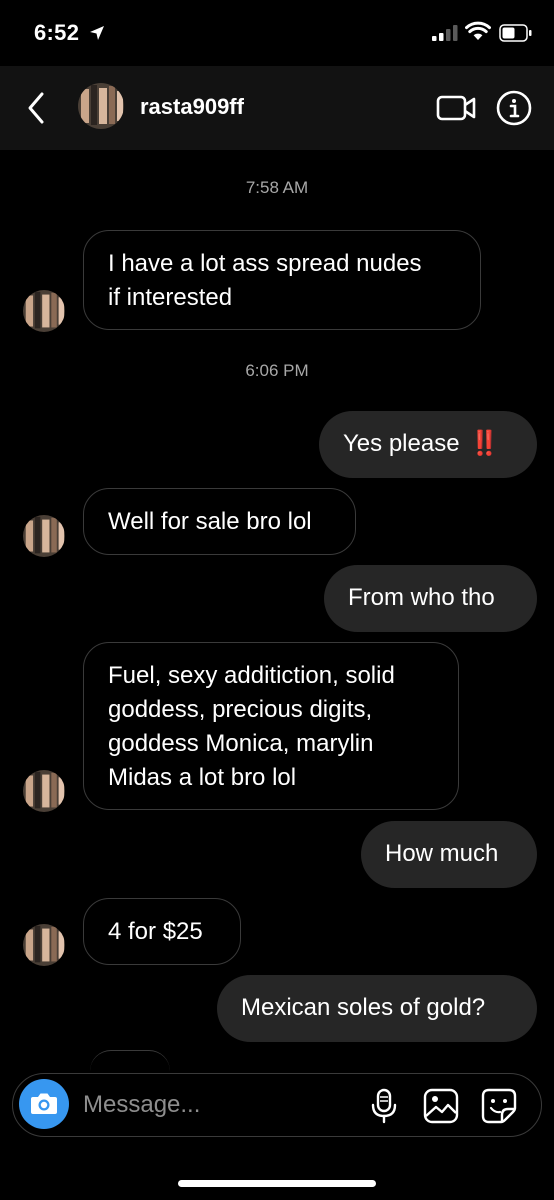 Image resolution: width=554 pixels, height=1200 pixels. I want to click on video-call-icon, so click(456, 108).